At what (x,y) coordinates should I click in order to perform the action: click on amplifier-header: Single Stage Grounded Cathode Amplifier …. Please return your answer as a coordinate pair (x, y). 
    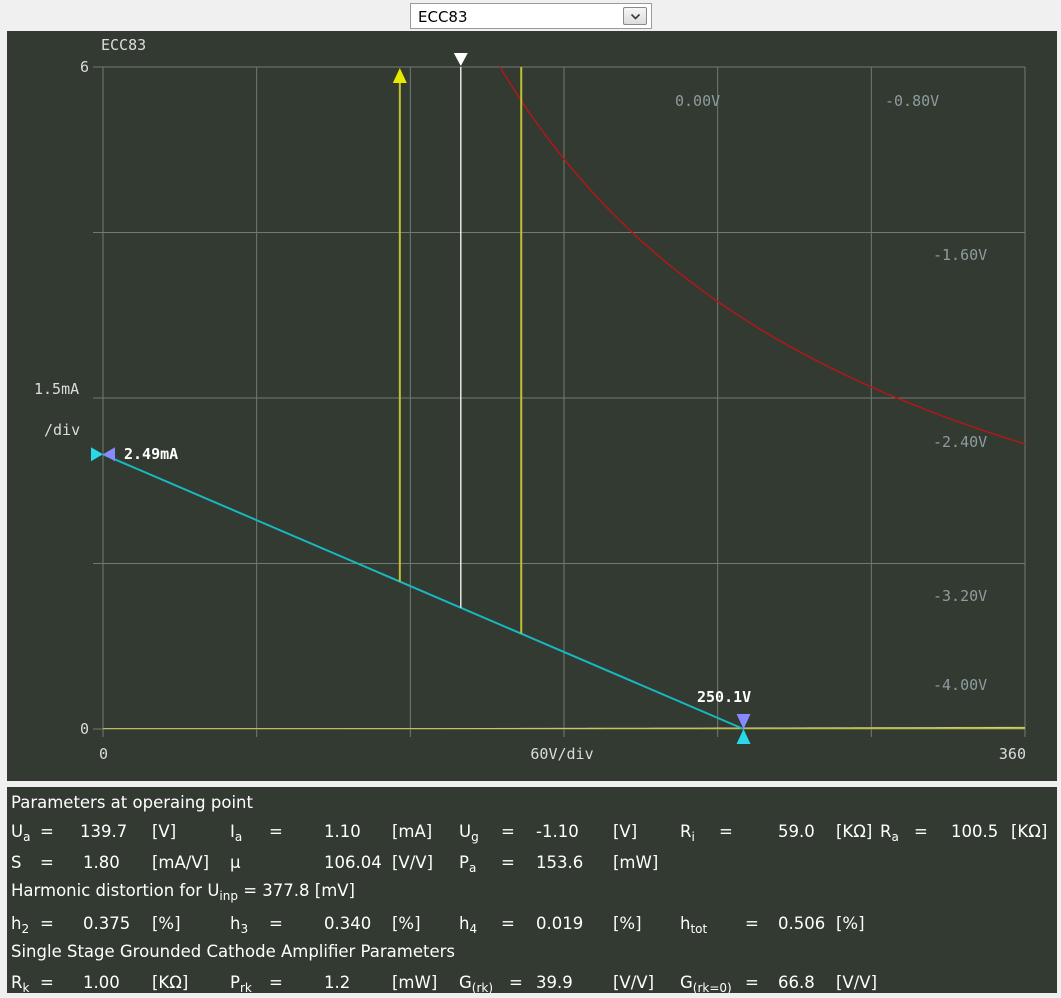
    Looking at the image, I should click on (233, 951).